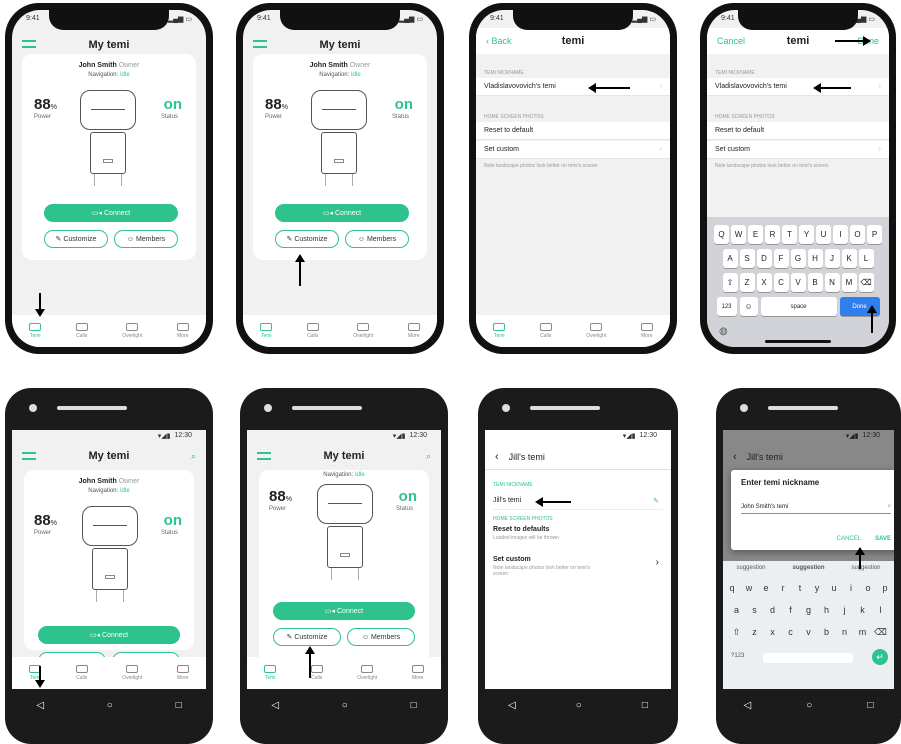 The width and height of the screenshot is (901, 744). What do you see at coordinates (832, 282) in the screenshot?
I see `key: N` at bounding box center [832, 282].